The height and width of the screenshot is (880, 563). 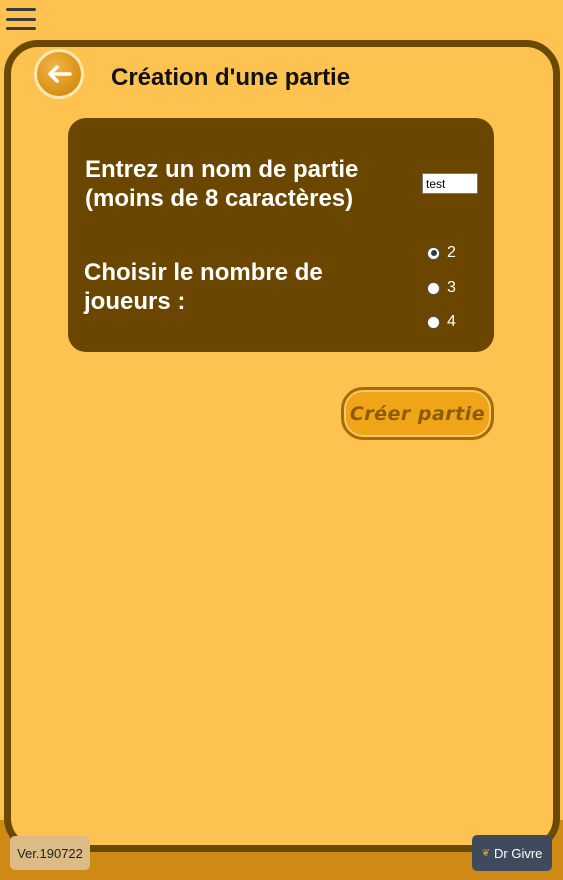 What do you see at coordinates (485, 853) in the screenshot?
I see `leaf-icon: ❦` at bounding box center [485, 853].